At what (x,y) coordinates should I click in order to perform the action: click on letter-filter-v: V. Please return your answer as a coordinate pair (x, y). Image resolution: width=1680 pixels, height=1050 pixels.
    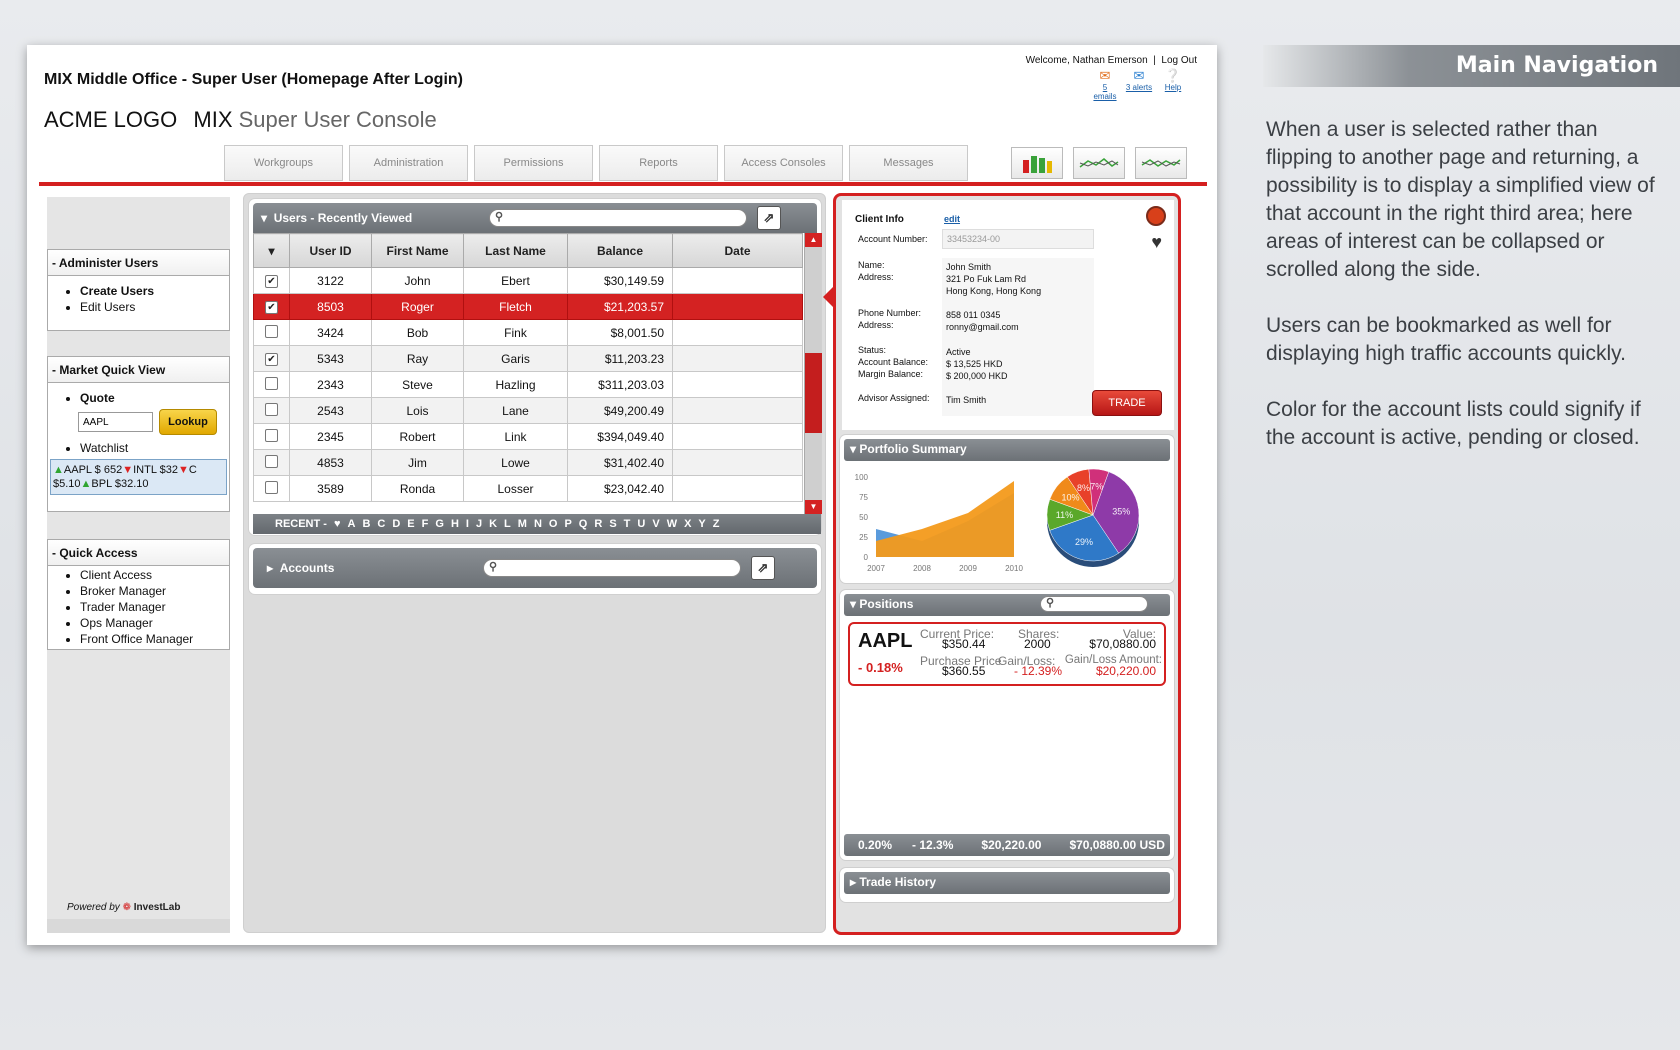
    Looking at the image, I should click on (655, 524).